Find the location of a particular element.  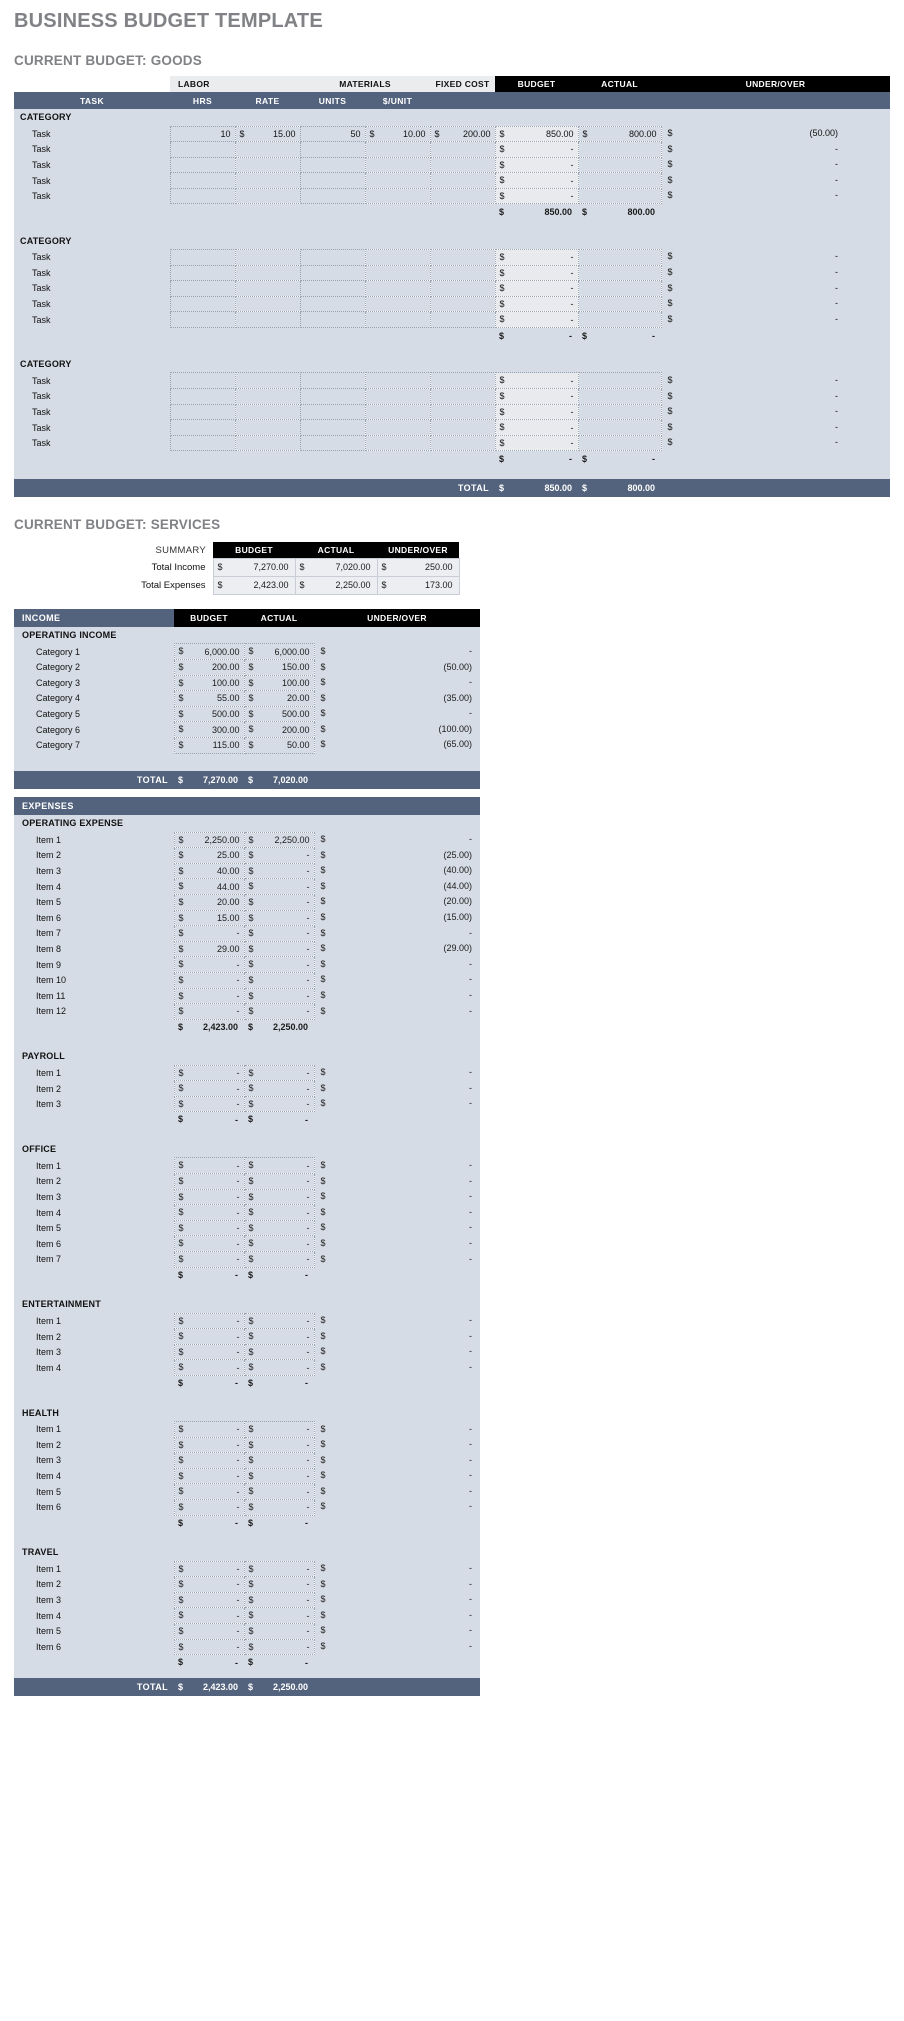

goods-subtotal-actual: $ - is located at coordinates (620, 459).